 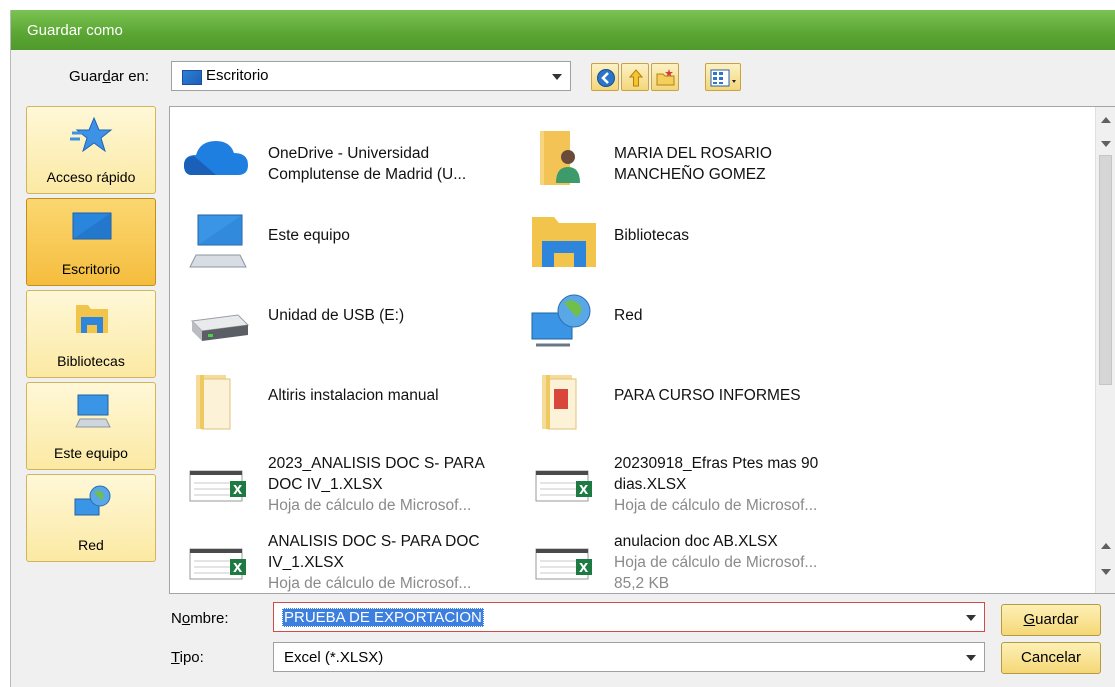 What do you see at coordinates (336, 315) in the screenshot?
I see `file-name: Unidad de USB (E:)` at bounding box center [336, 315].